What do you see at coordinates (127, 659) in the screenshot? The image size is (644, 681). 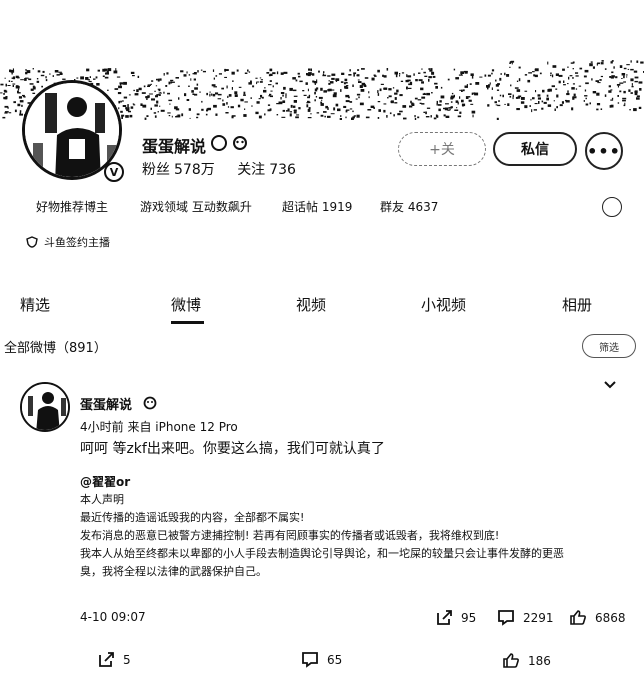 I see `repost-count: 5` at bounding box center [127, 659].